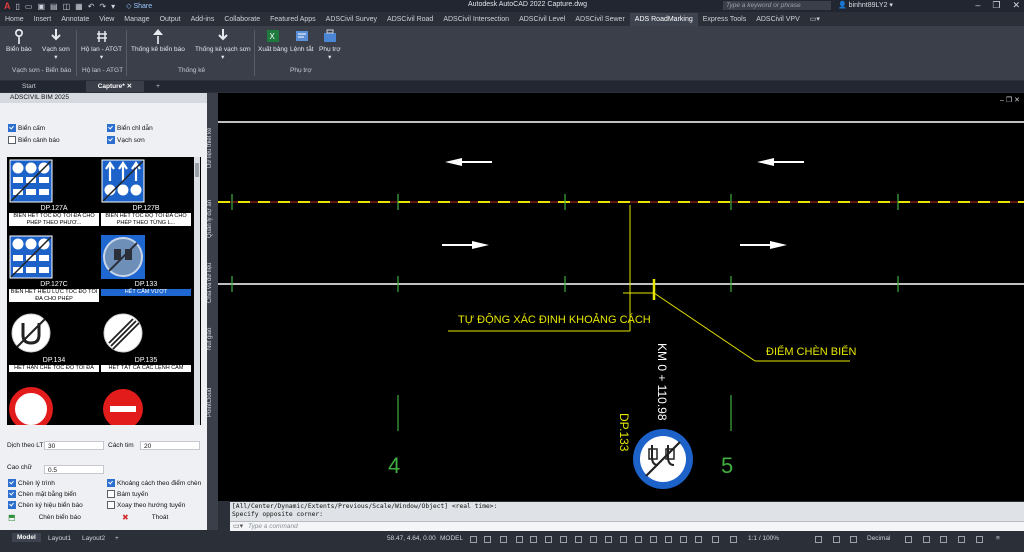 Image resolution: width=1024 pixels, height=552 pixels. What do you see at coordinates (476, 19) in the screenshot?
I see `ribbon-tab-adscivil-intersection: ADSCivil Intersection` at bounding box center [476, 19].